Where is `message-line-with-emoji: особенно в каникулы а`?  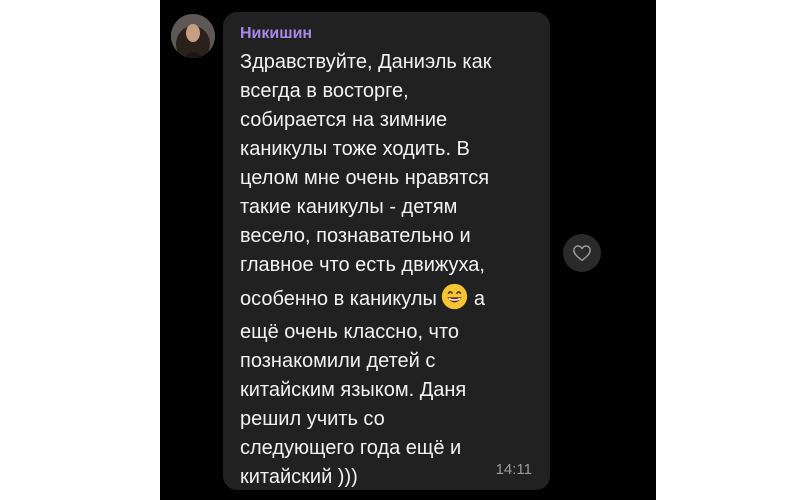 message-line-with-emoji: особенно в каникулы а is located at coordinates (390, 299).